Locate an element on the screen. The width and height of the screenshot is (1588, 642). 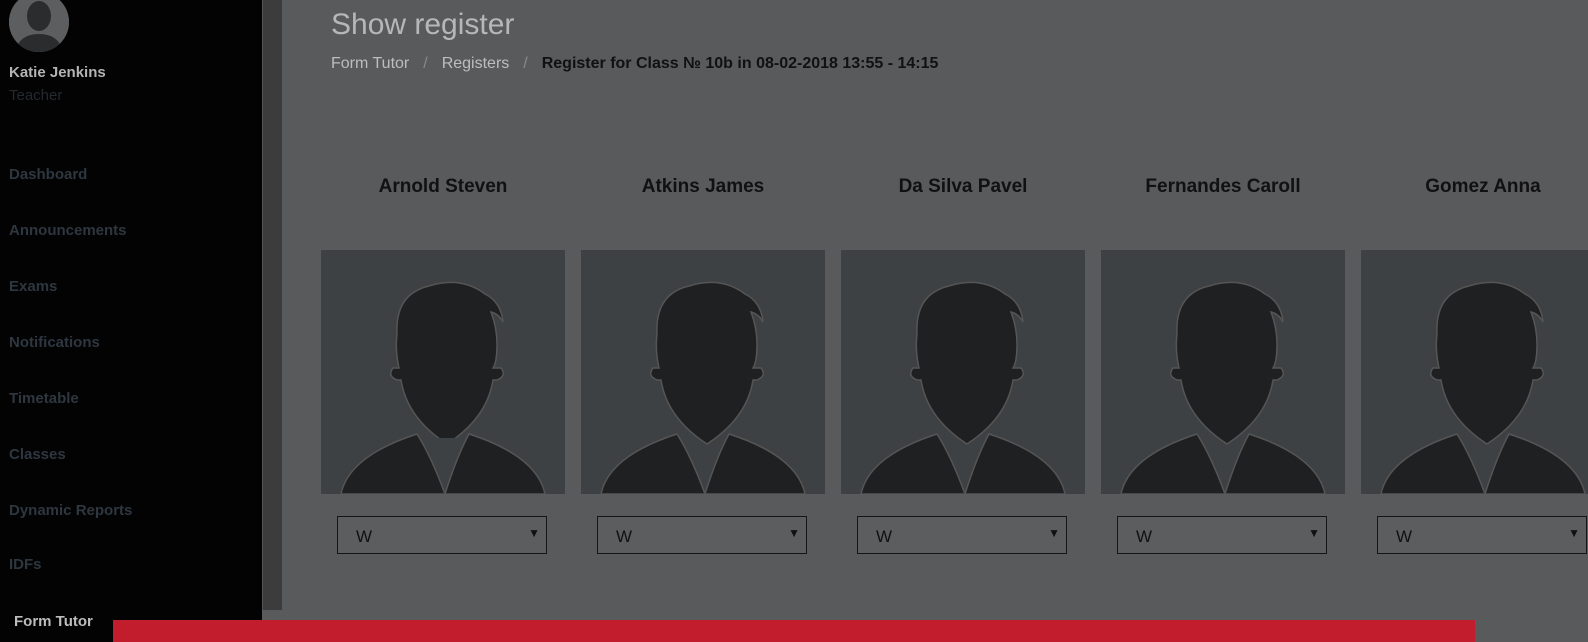
user-silhouette-icon is located at coordinates (39, 26).